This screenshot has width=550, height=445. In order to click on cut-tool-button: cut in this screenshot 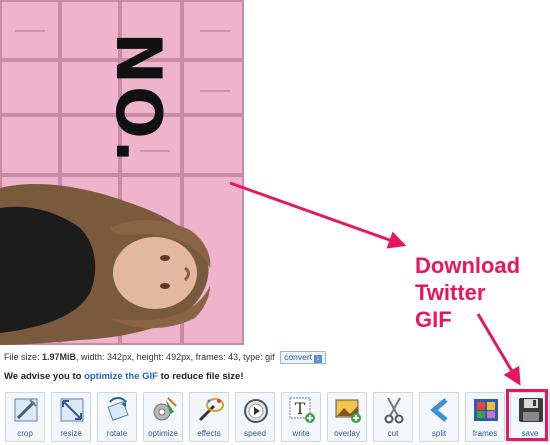, I will do `click(393, 417)`.